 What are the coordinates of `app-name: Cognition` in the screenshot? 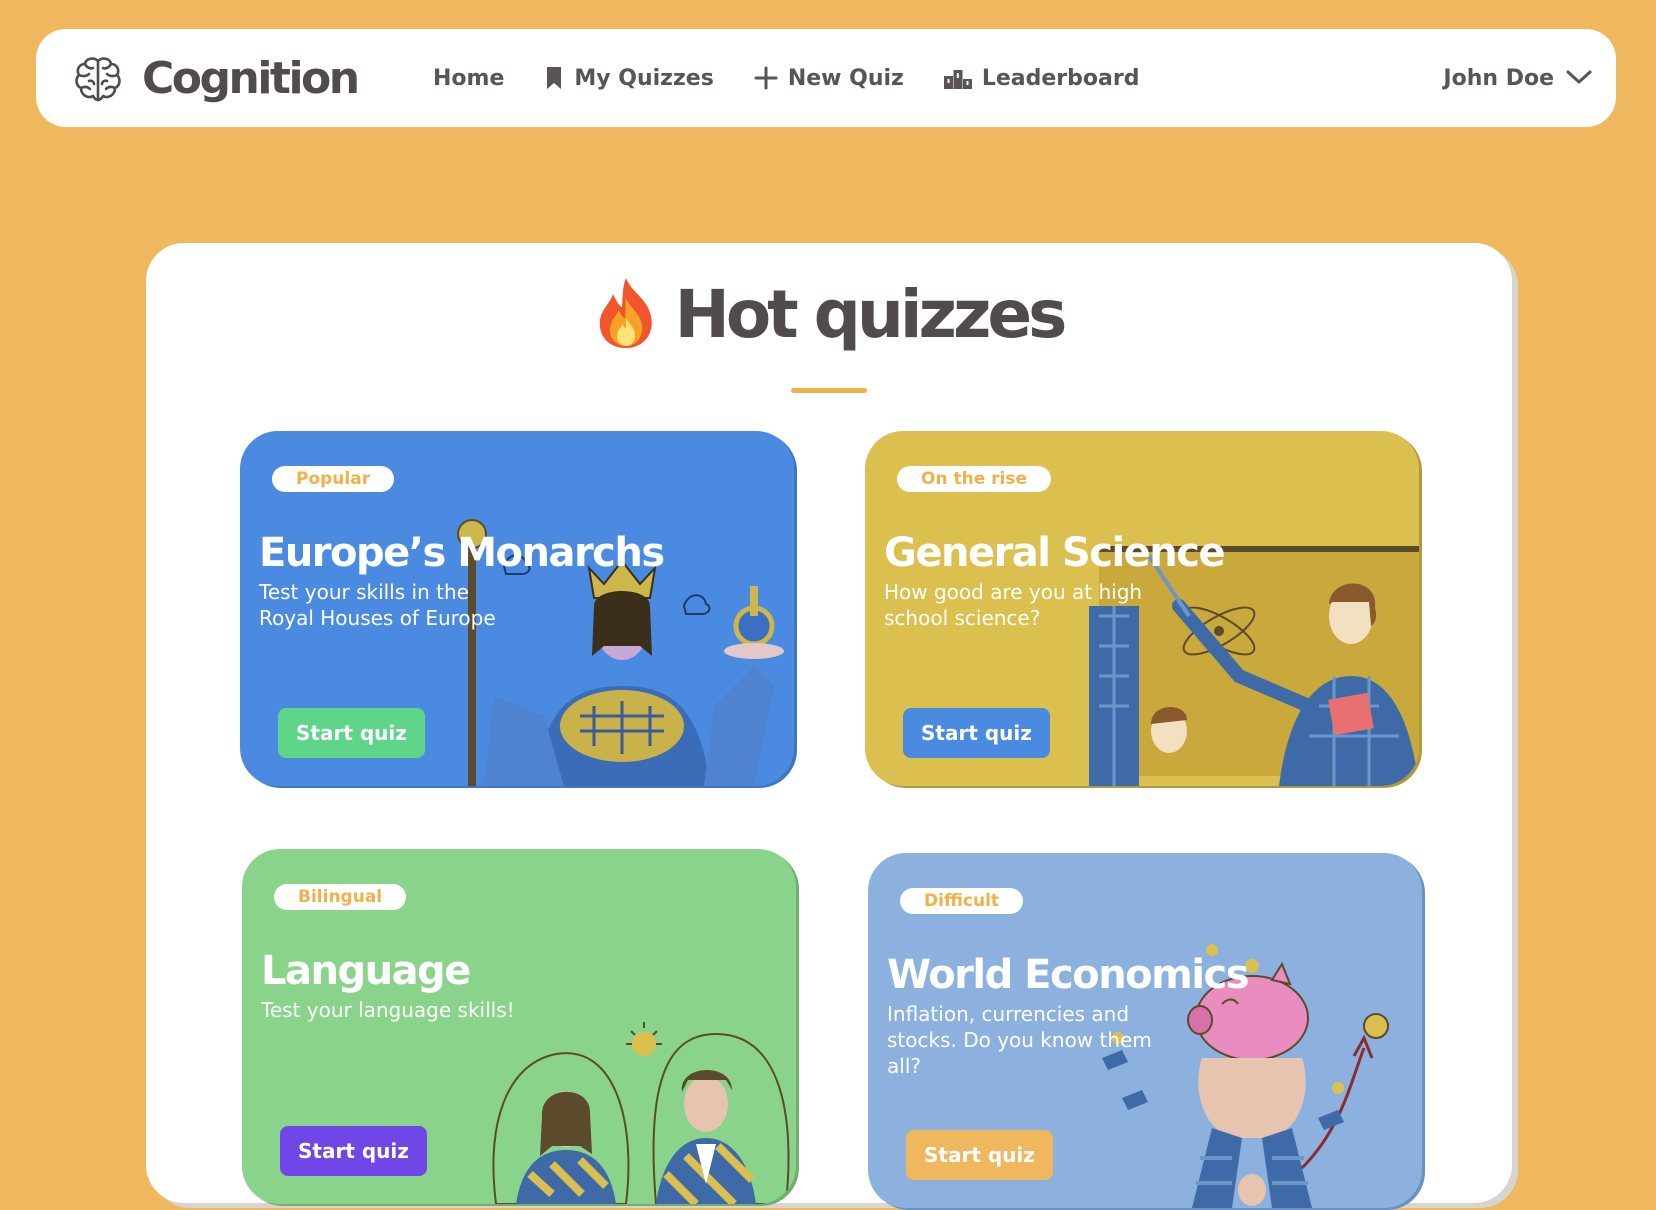 It's located at (251, 78).